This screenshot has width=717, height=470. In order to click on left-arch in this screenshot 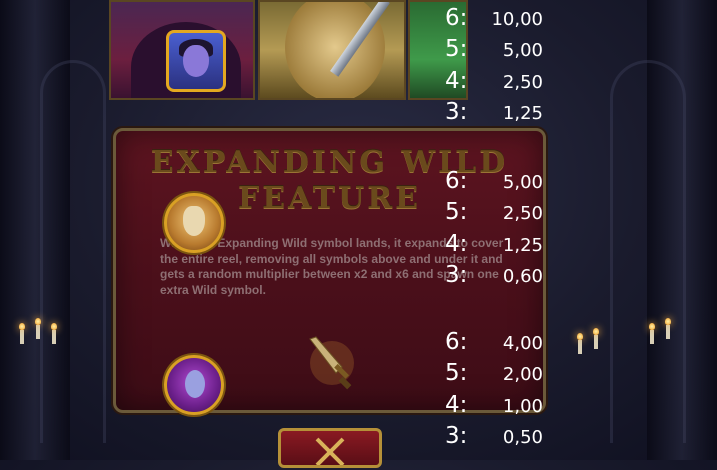, I will do `click(73, 251)`.